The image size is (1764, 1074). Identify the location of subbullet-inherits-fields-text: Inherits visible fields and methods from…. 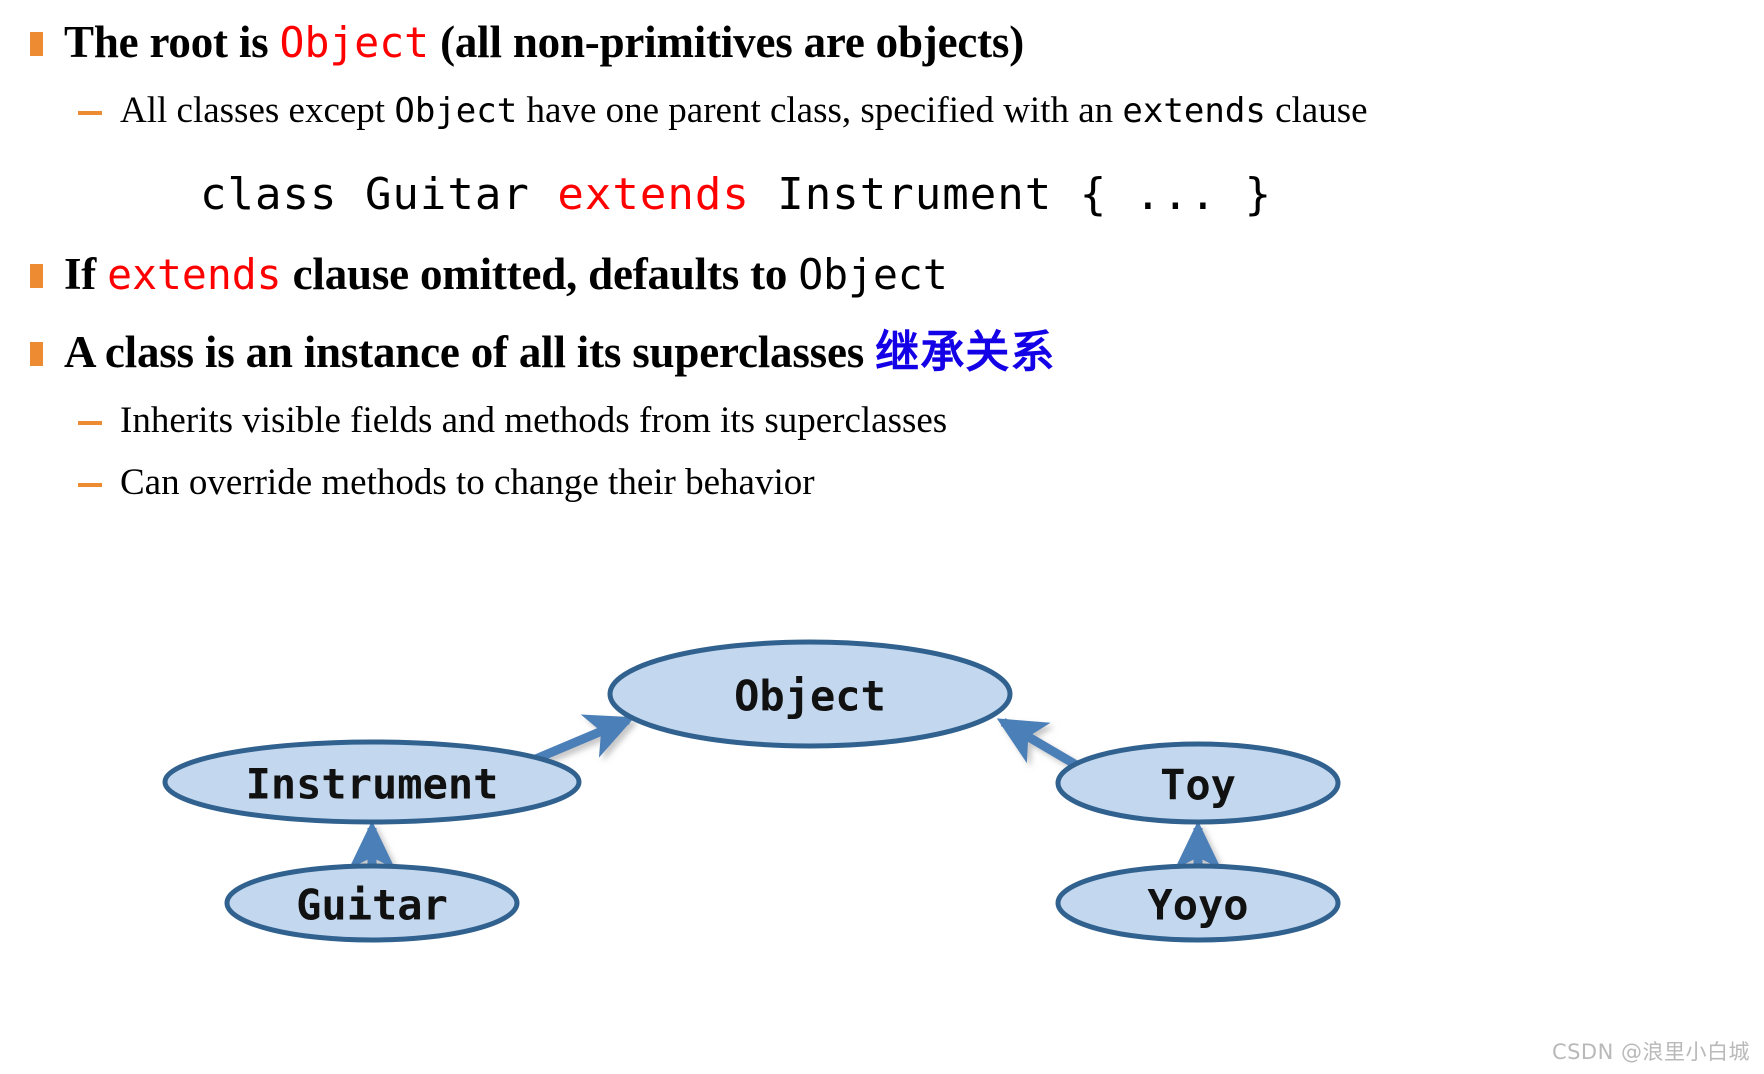
(534, 420).